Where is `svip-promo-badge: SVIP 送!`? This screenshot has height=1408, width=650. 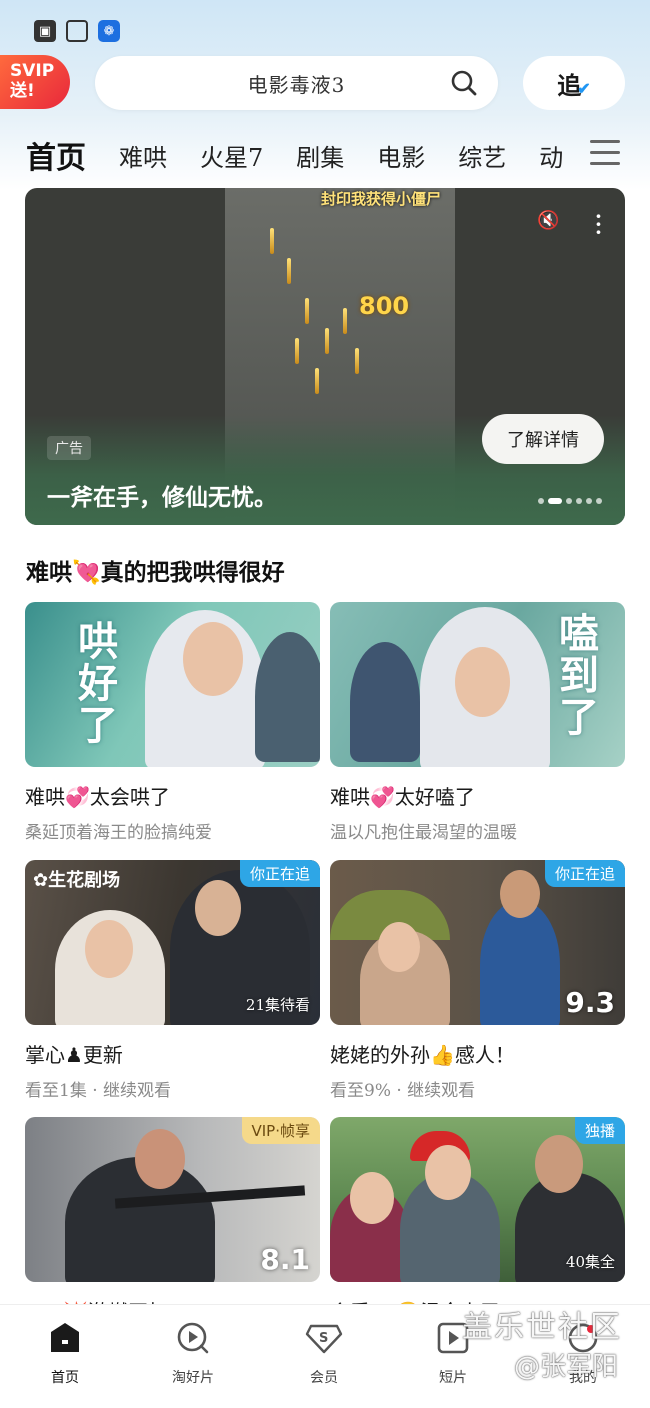
svip-promo-badge: SVIP 送! is located at coordinates (35, 82).